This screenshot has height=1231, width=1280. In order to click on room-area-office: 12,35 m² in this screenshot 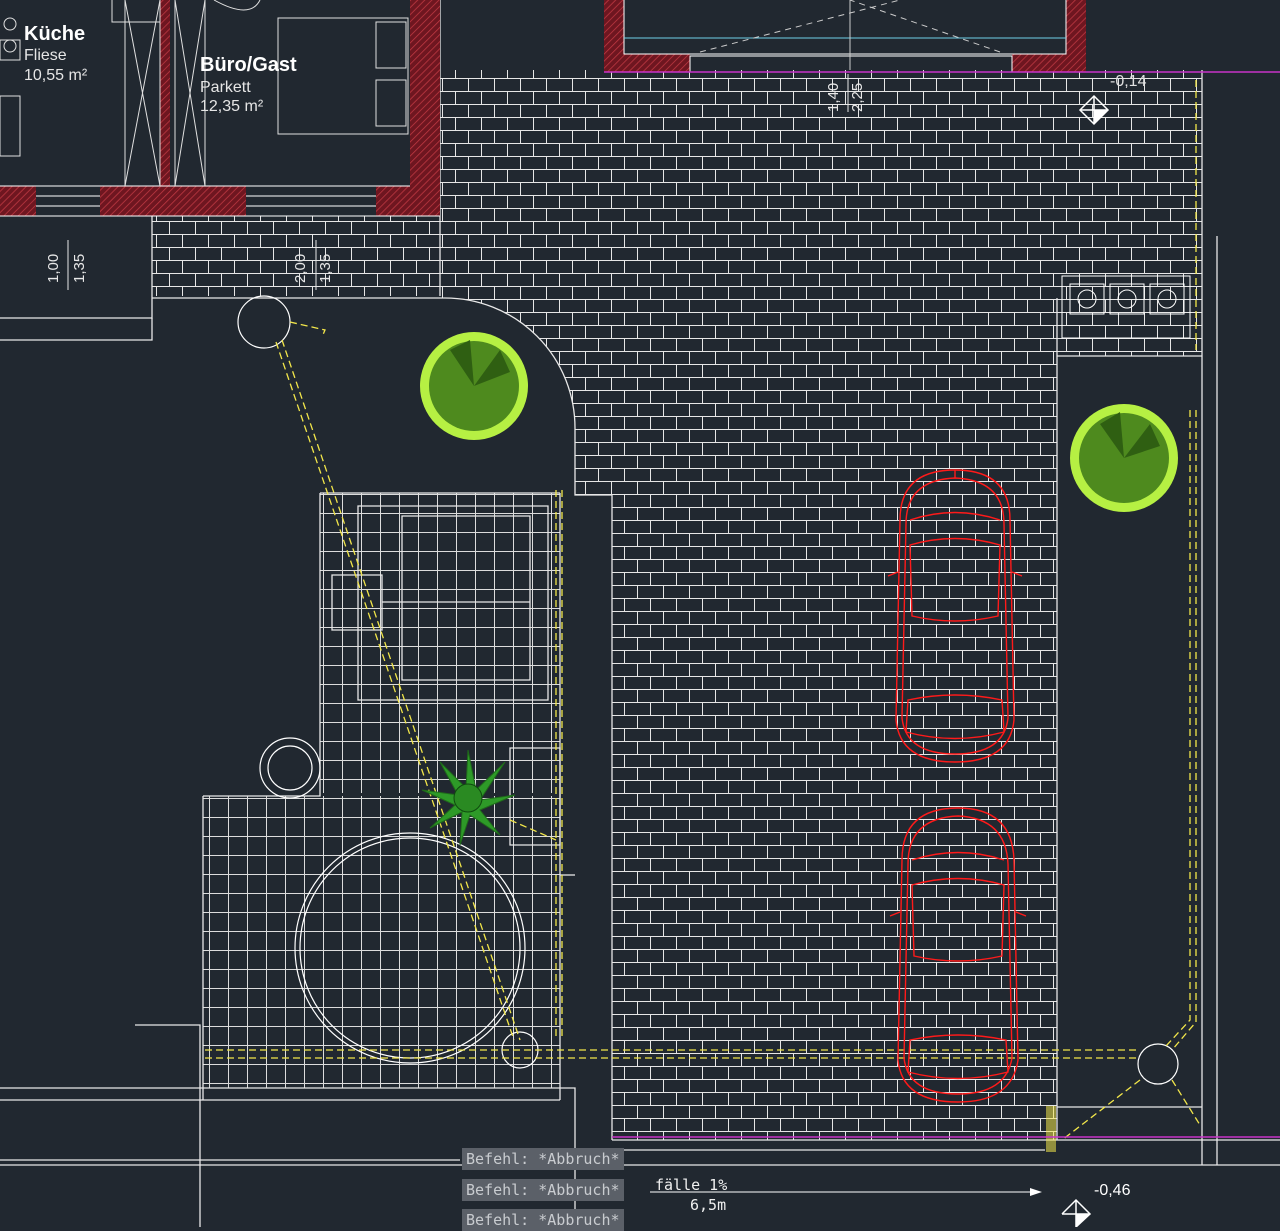, I will do `click(232, 106)`.